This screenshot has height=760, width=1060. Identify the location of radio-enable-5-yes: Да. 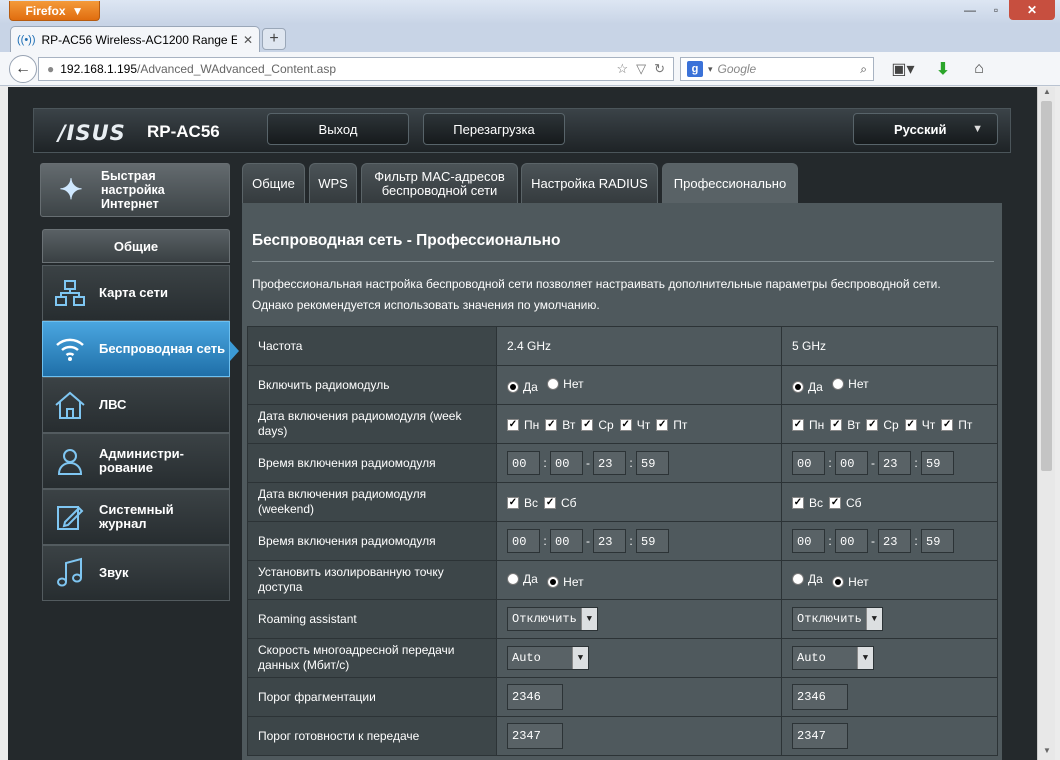
(807, 387).